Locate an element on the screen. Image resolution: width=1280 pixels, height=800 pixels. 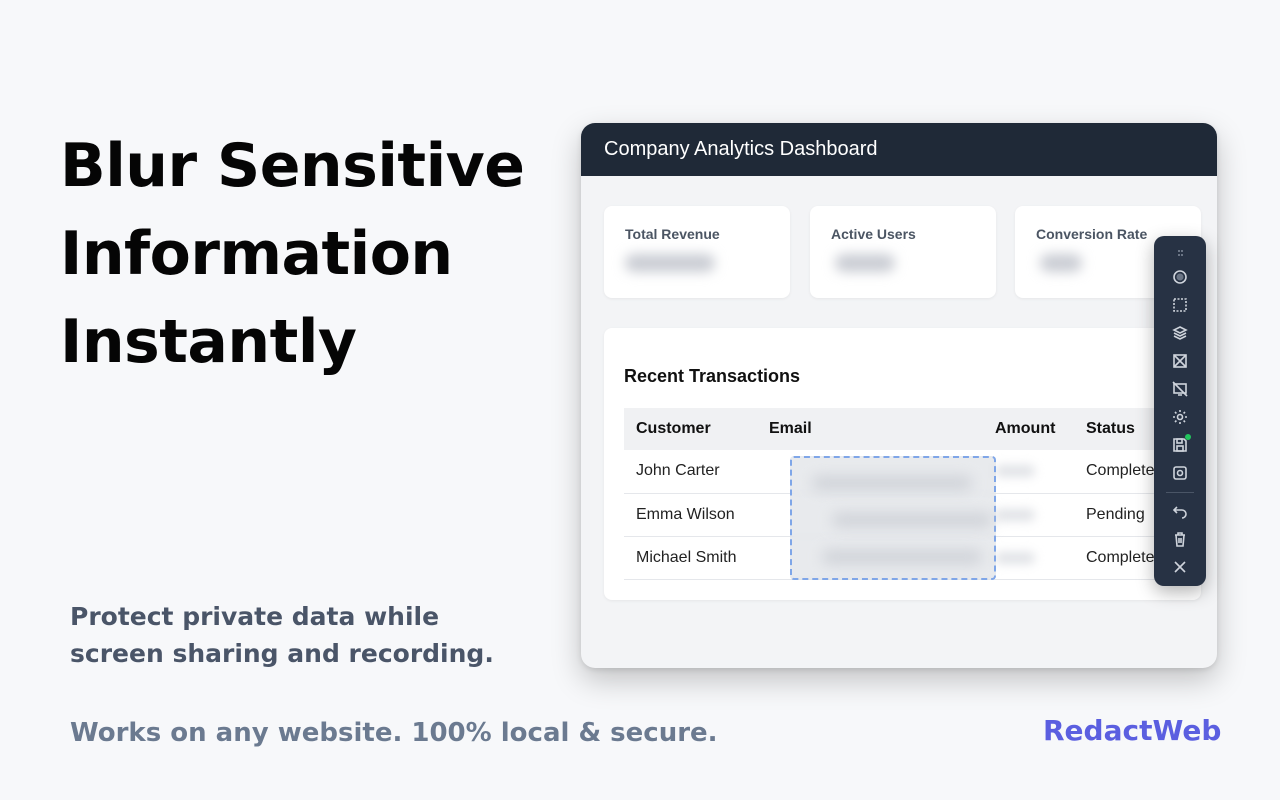
select-area-icon is located at coordinates (1180, 305).